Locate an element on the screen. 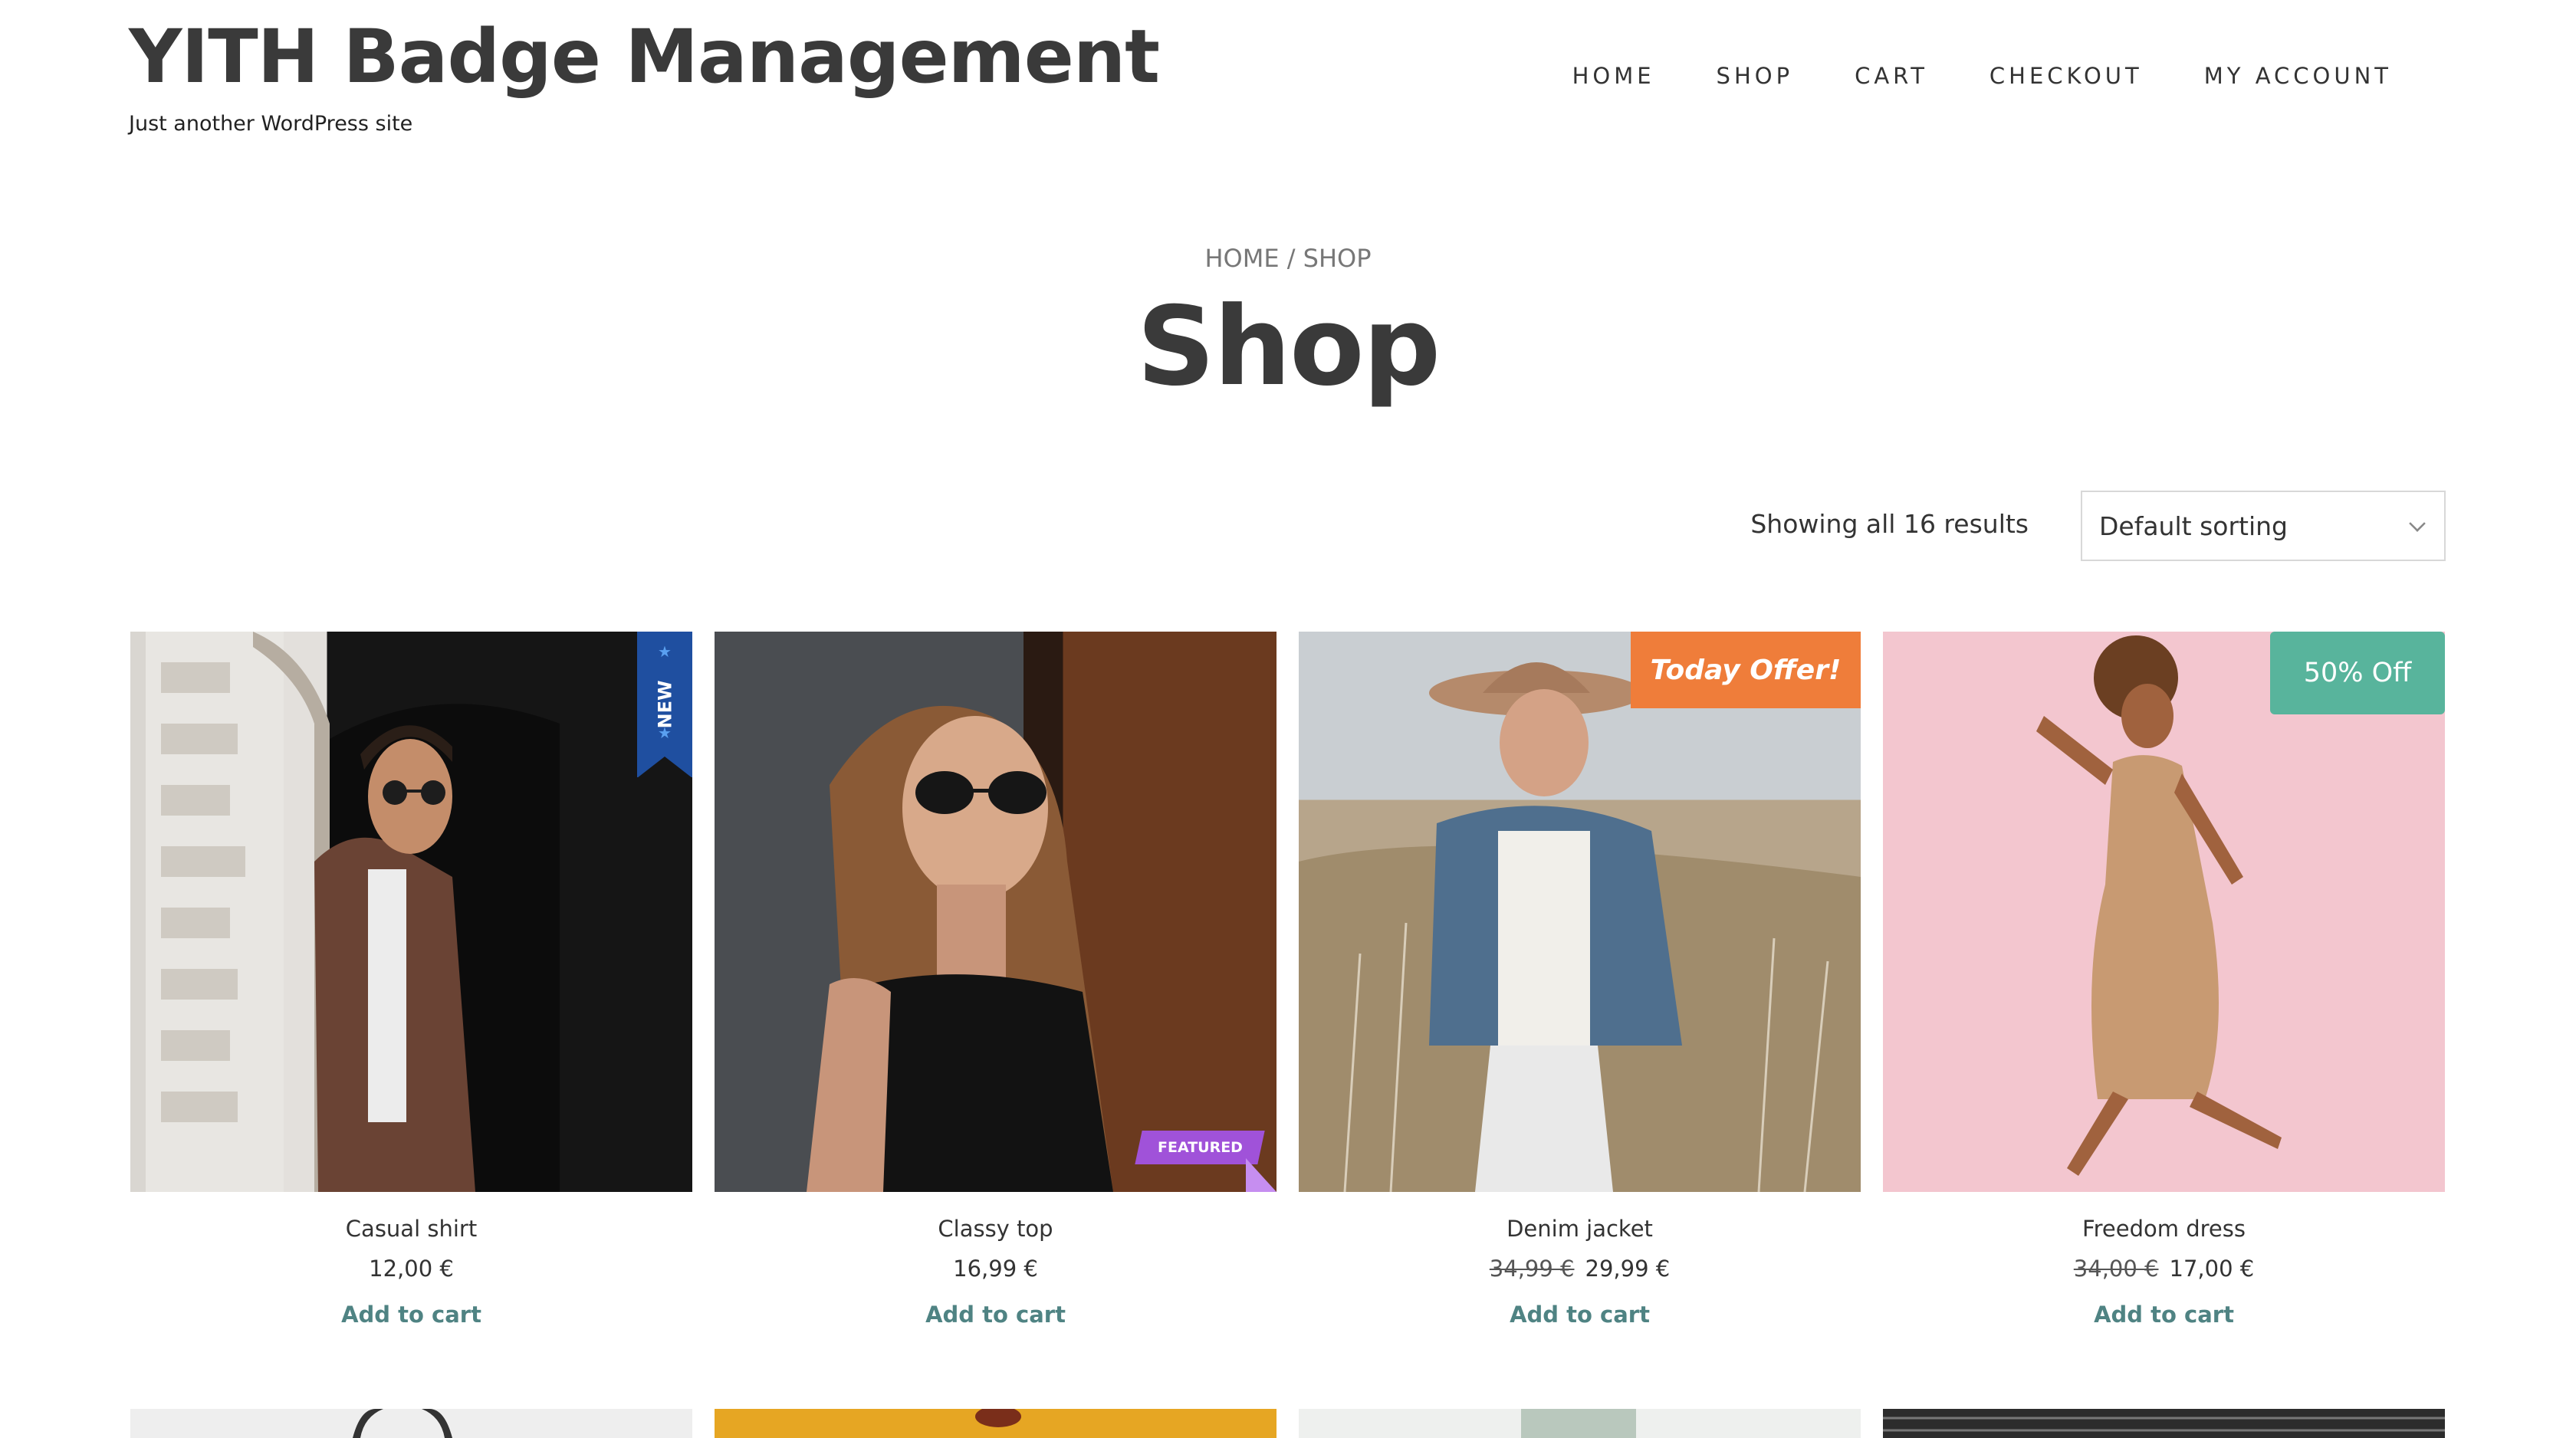  sort-select: Default sorting is located at coordinates (2263, 526).